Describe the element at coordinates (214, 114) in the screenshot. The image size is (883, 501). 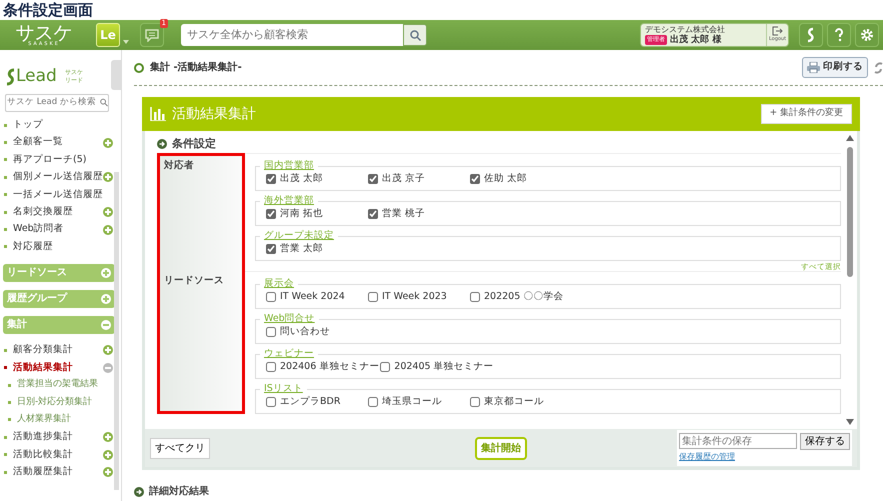
I see `panel-title: 活動結果集計` at that location.